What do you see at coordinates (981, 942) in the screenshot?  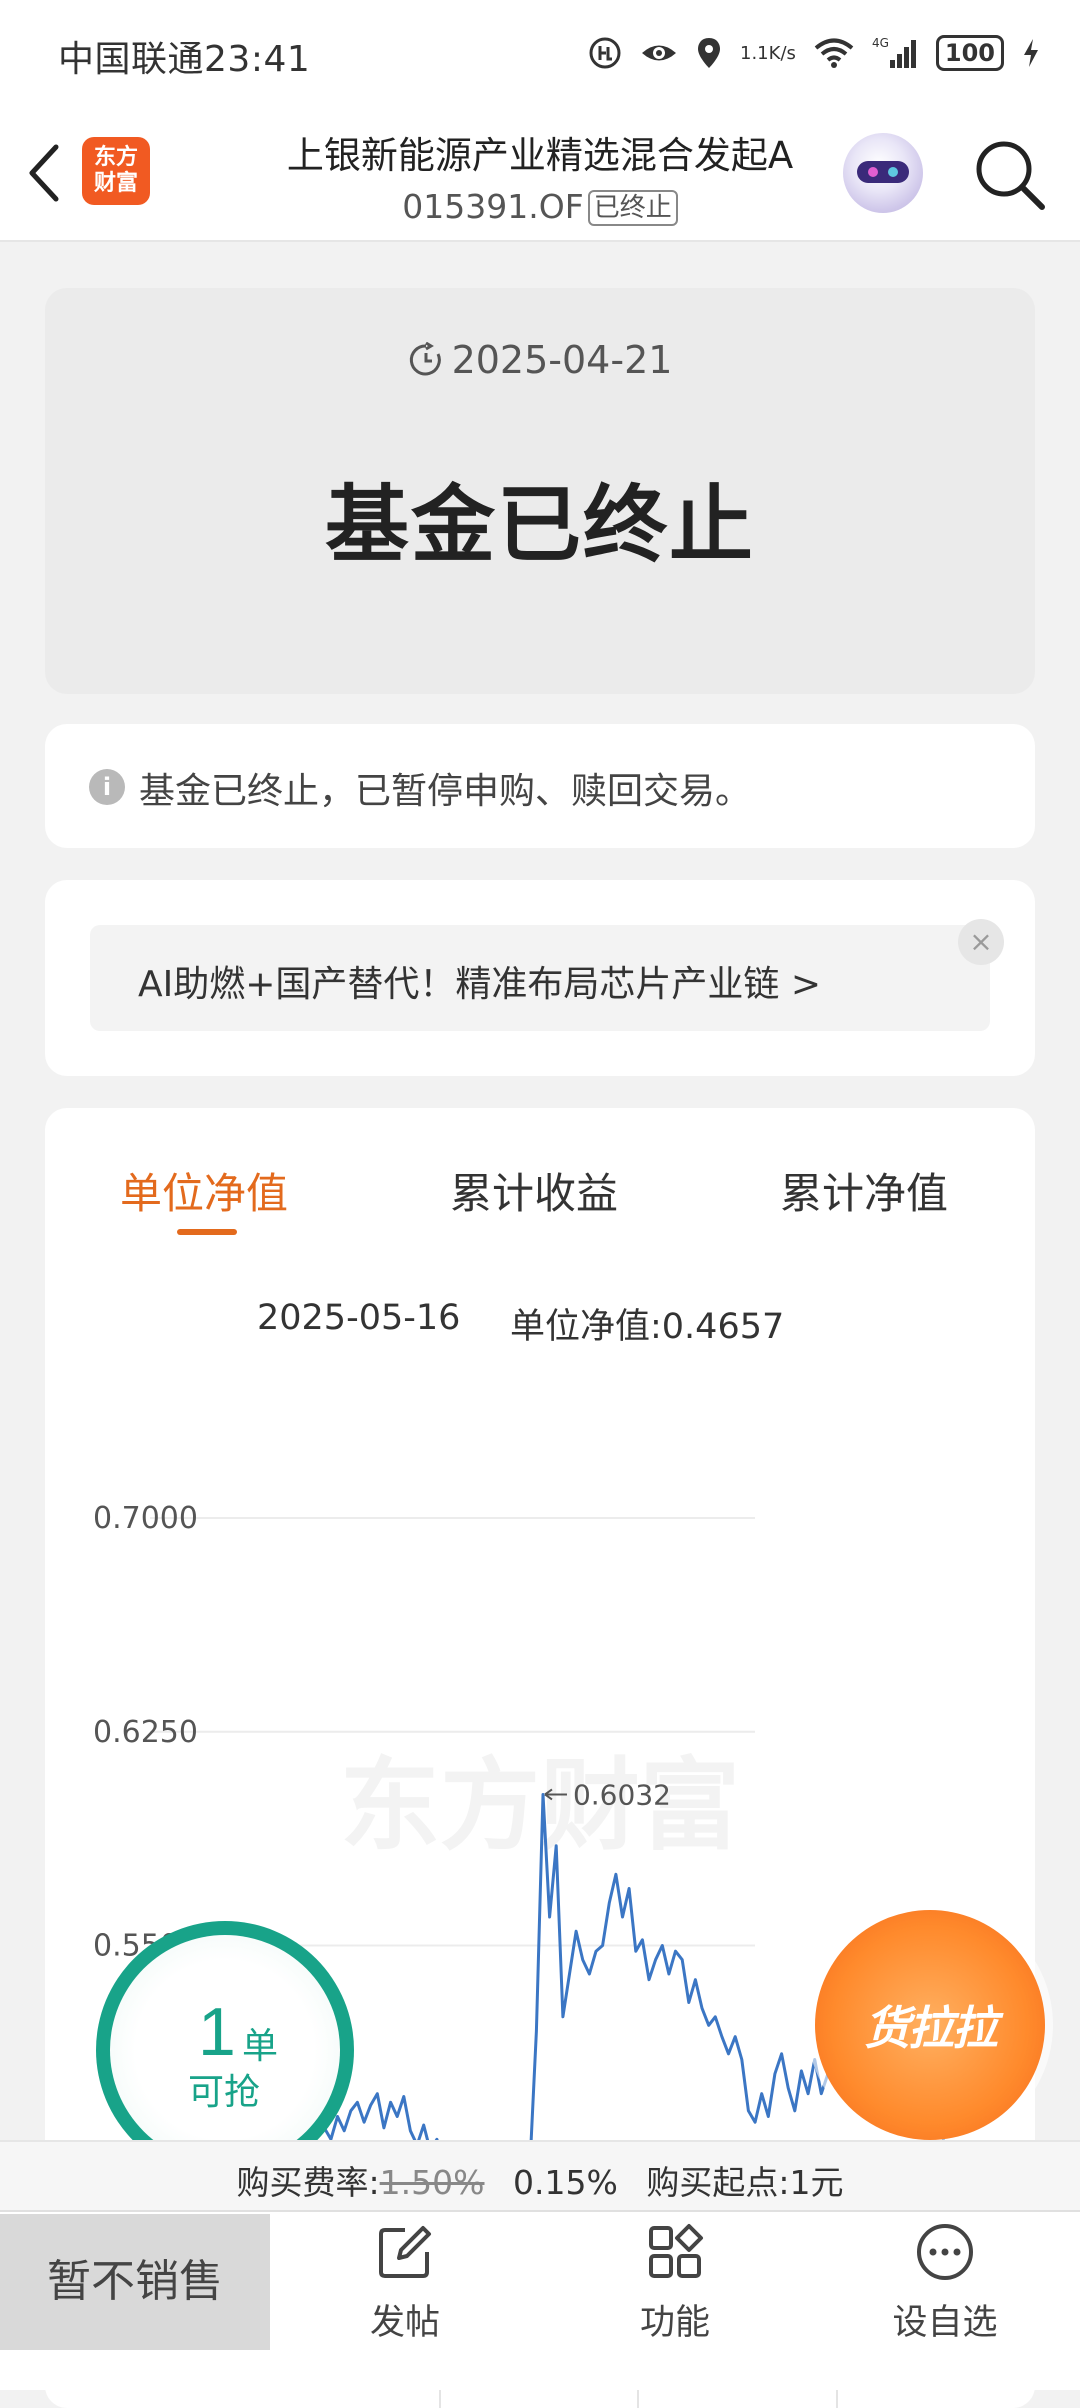 I see `close-icon: ×` at bounding box center [981, 942].